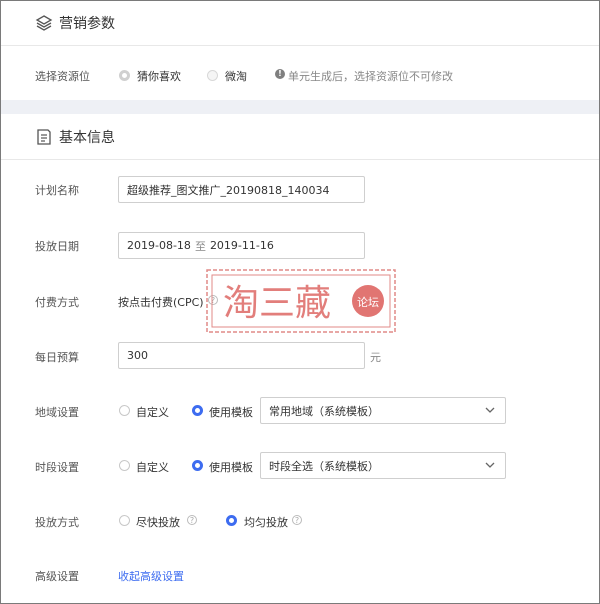  Describe the element at coordinates (231, 467) in the screenshot. I see `time-template-label: 使用模板` at that location.